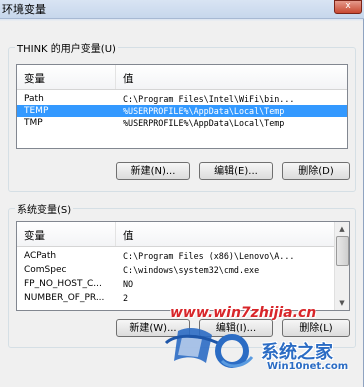 This screenshot has height=387, width=364. Describe the element at coordinates (342, 251) in the screenshot. I see `scroll-thumb` at that location.